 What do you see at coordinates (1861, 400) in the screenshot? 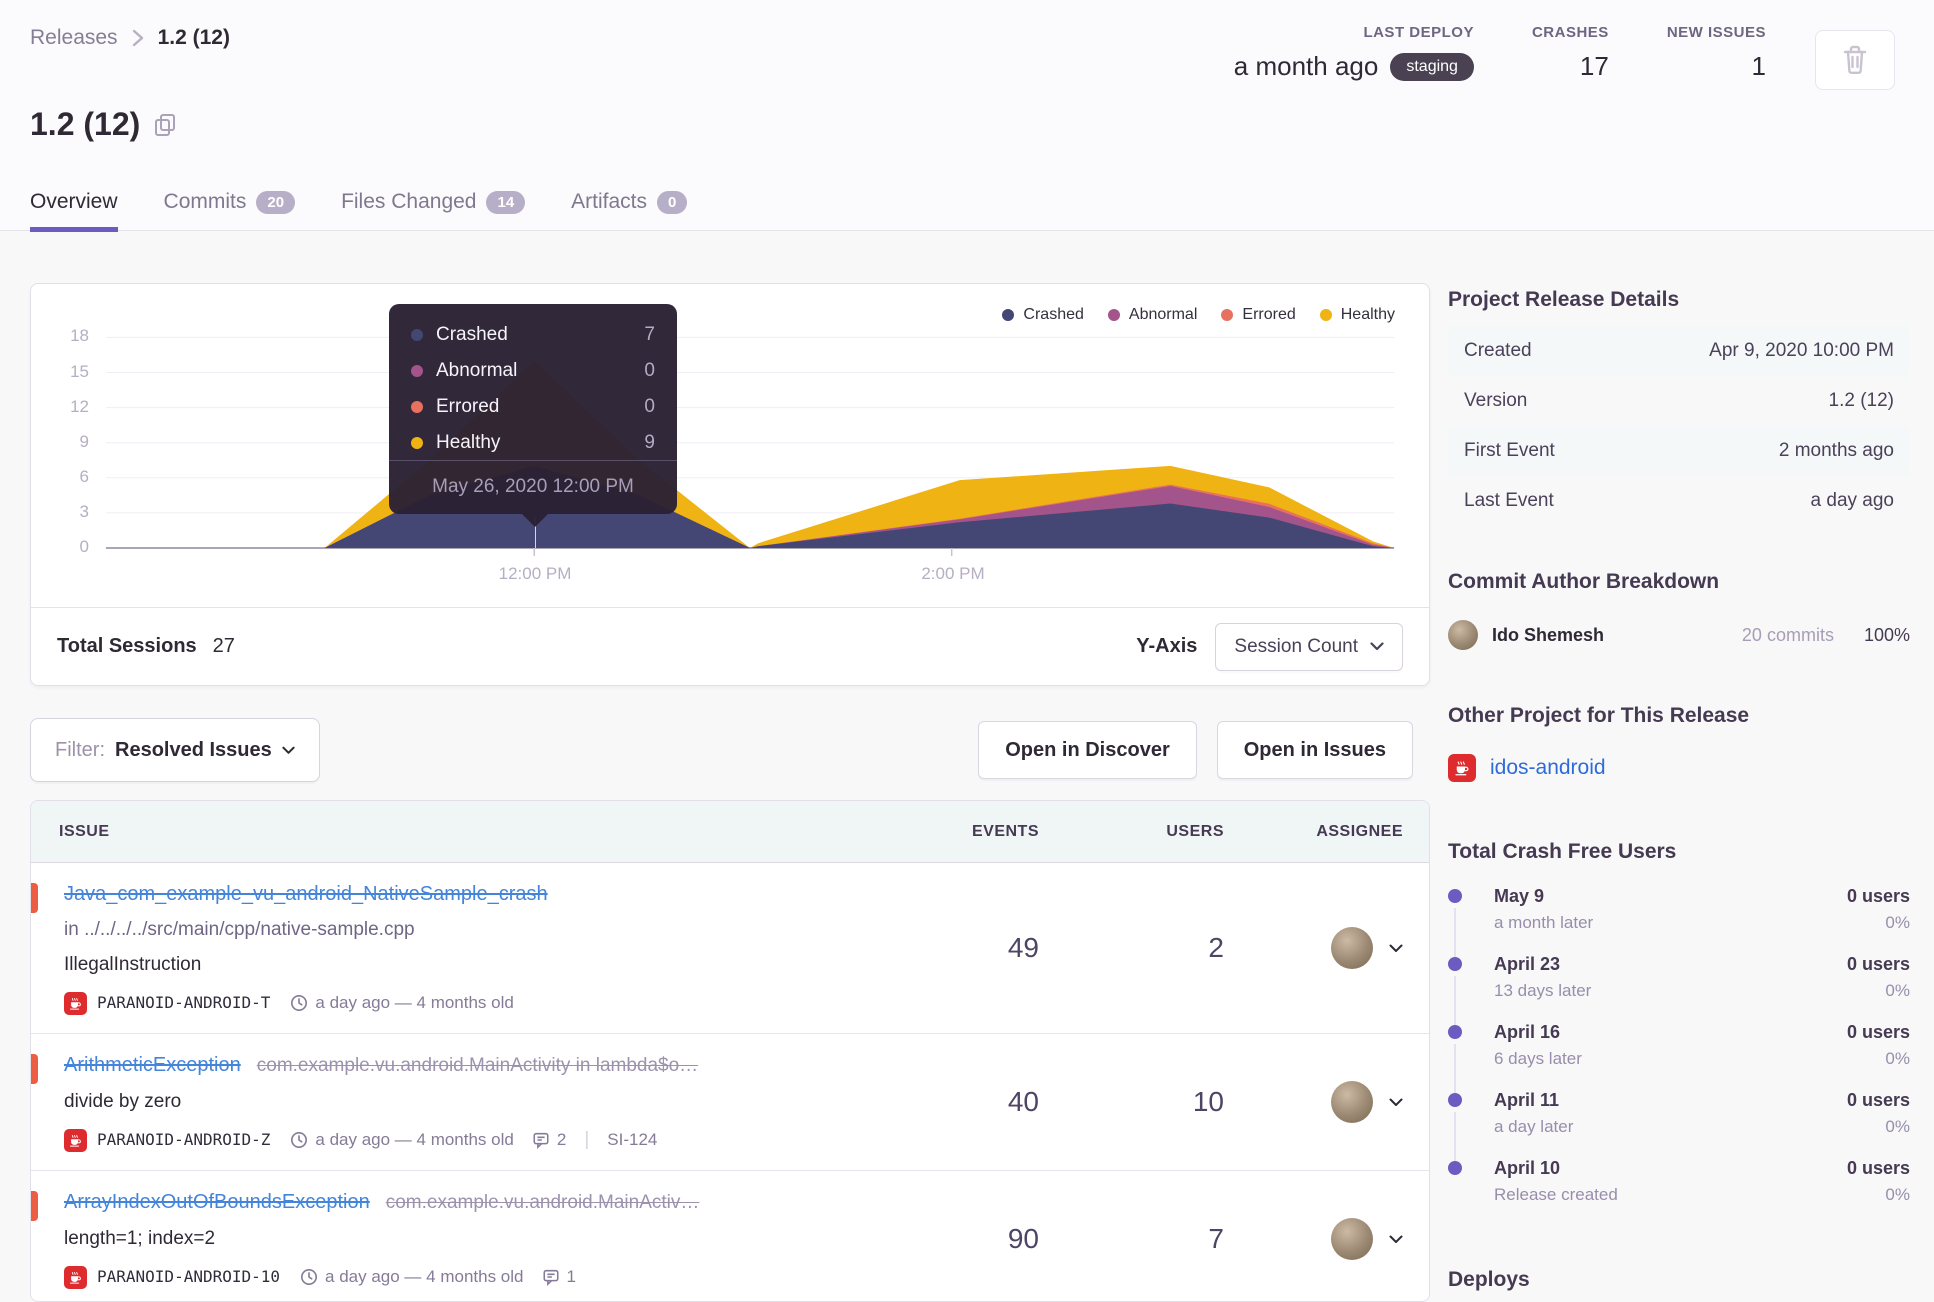
I see `detail-value: 1.2 (12)` at bounding box center [1861, 400].